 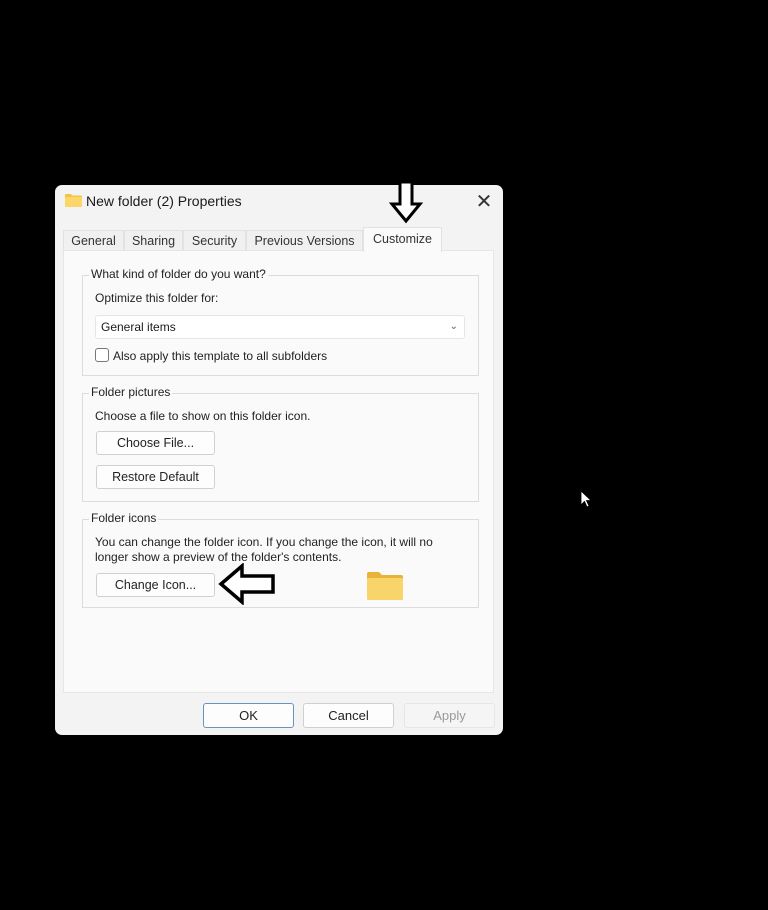 What do you see at coordinates (124, 518) in the screenshot?
I see `folder-icons-group-label: Folder icons` at bounding box center [124, 518].